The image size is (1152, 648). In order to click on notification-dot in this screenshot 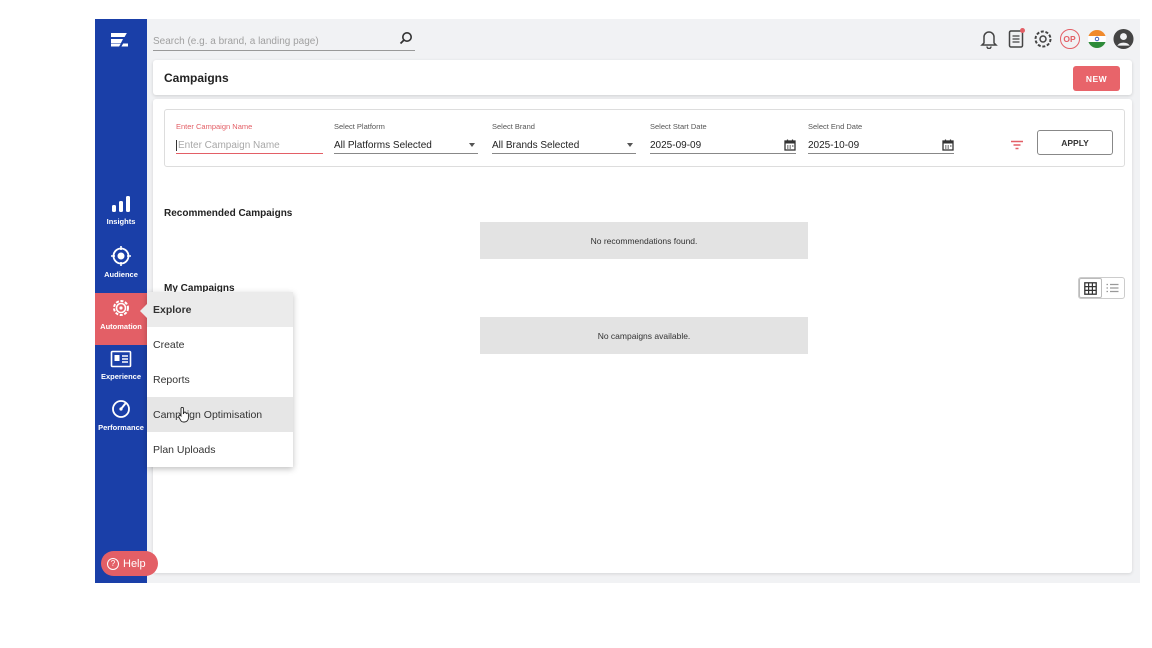, I will do `click(1022, 30)`.